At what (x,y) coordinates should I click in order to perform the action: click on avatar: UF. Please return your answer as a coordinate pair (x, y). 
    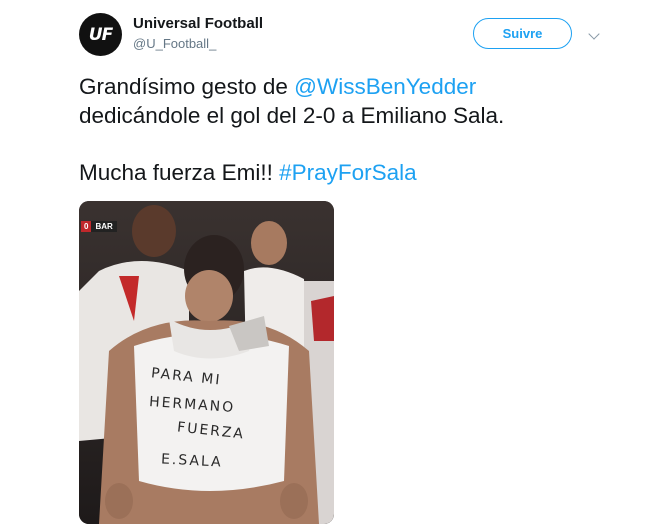
    Looking at the image, I should click on (100, 34).